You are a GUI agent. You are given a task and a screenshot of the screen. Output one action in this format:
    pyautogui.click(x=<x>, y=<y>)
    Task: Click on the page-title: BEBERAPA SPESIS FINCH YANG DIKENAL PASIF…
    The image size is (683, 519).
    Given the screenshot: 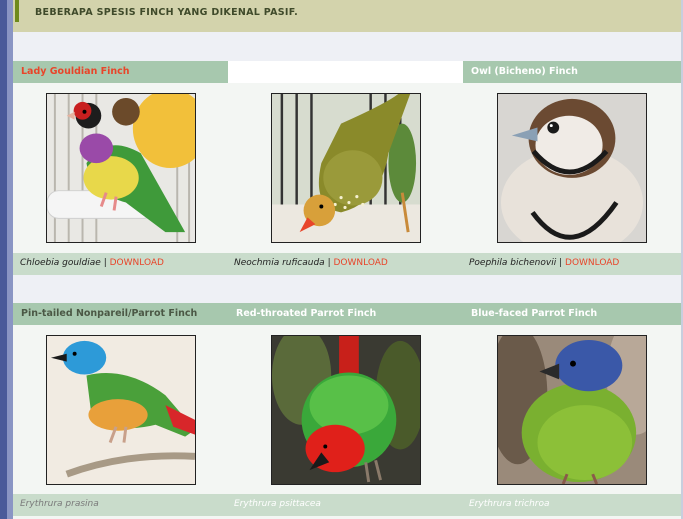 What is the action you would take?
    pyautogui.click(x=167, y=12)
    